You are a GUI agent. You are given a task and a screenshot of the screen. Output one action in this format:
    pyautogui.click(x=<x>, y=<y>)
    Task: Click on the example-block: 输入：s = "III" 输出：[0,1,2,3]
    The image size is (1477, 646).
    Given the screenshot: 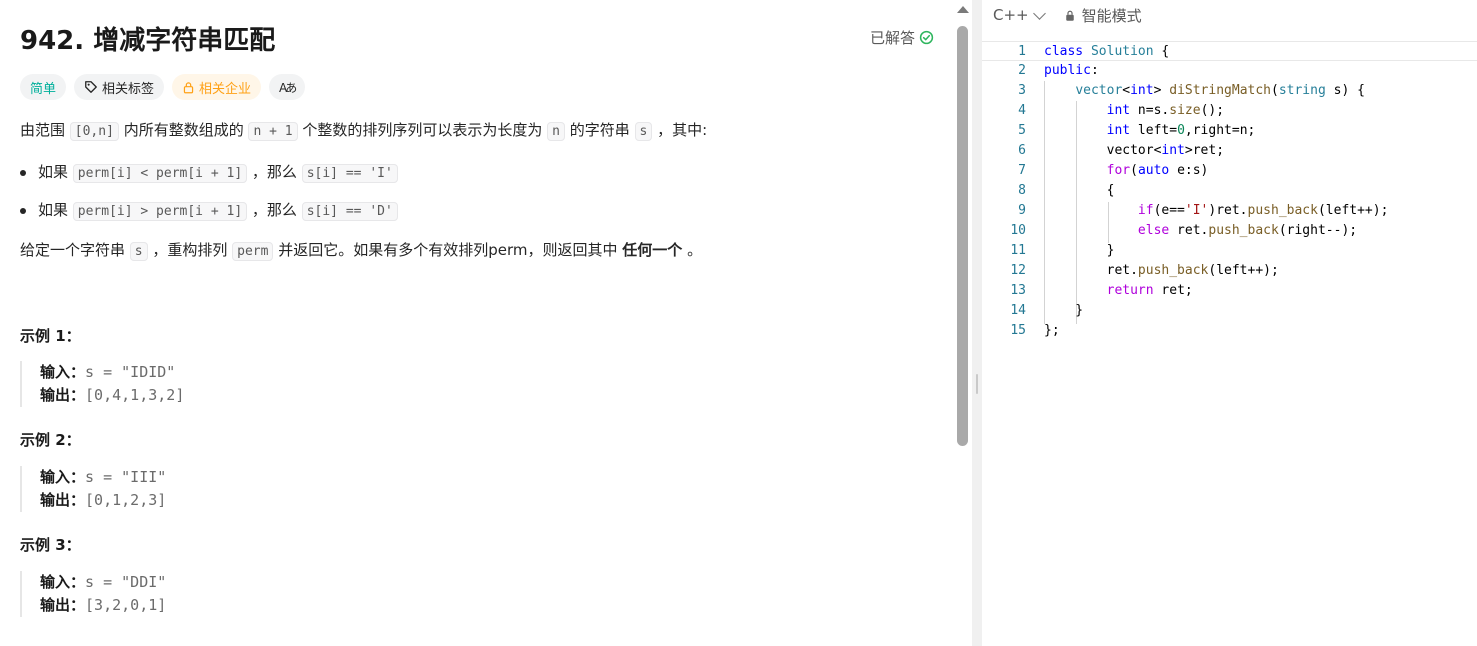 What is the action you would take?
    pyautogui.click(x=93, y=489)
    